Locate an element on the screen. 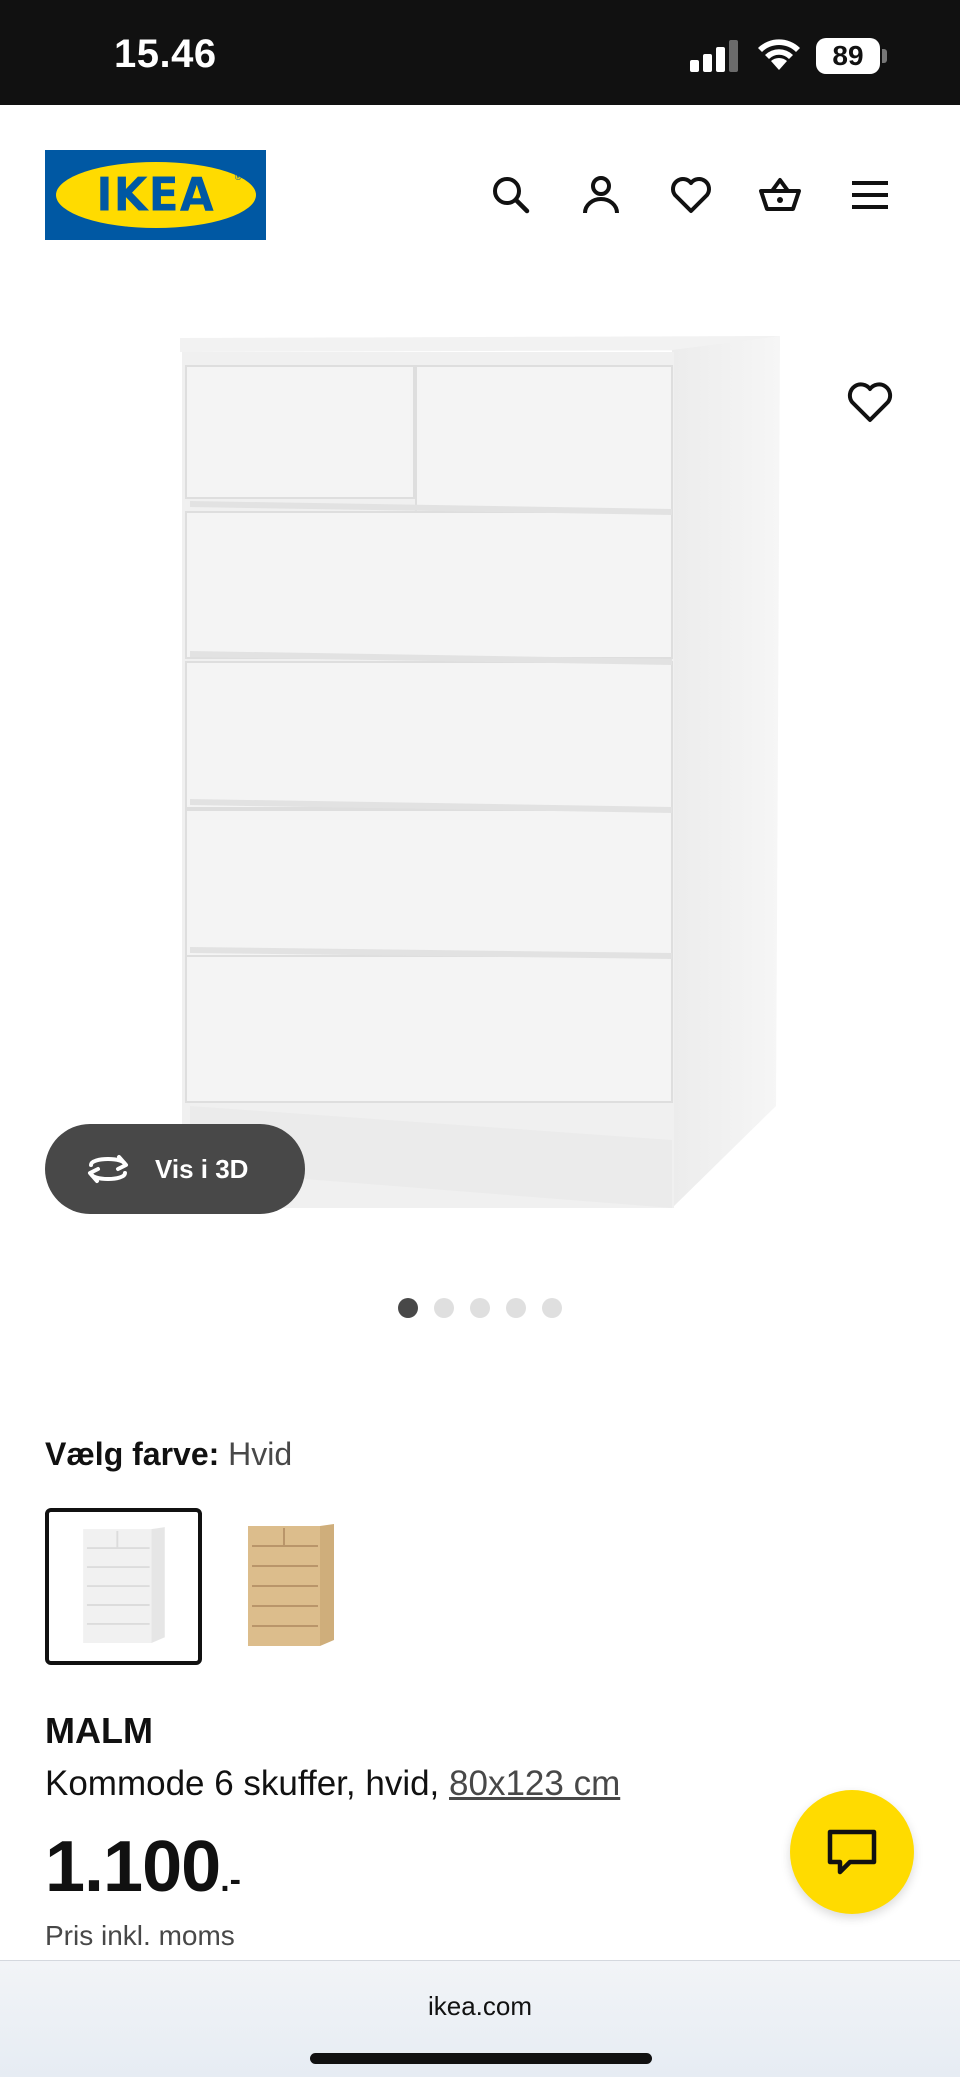  product-description: Kommode 6 skuffer, hvid, 80x123 cm is located at coordinates (333, 1783).